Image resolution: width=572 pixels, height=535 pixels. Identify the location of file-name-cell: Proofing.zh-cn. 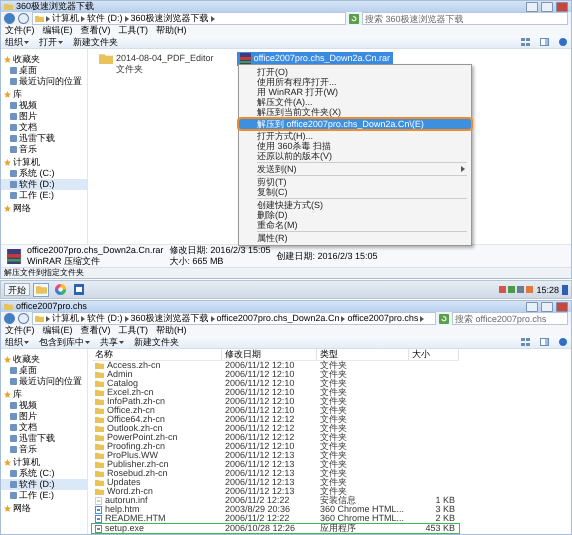
(157, 446).